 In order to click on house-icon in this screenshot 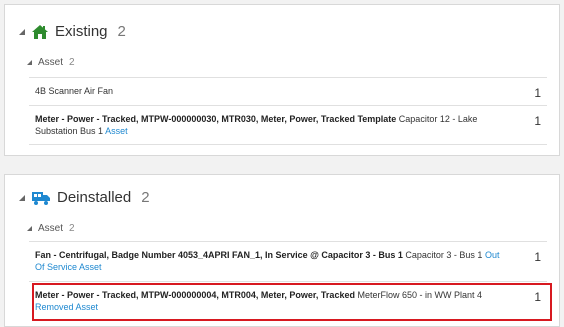, I will do `click(40, 31)`.